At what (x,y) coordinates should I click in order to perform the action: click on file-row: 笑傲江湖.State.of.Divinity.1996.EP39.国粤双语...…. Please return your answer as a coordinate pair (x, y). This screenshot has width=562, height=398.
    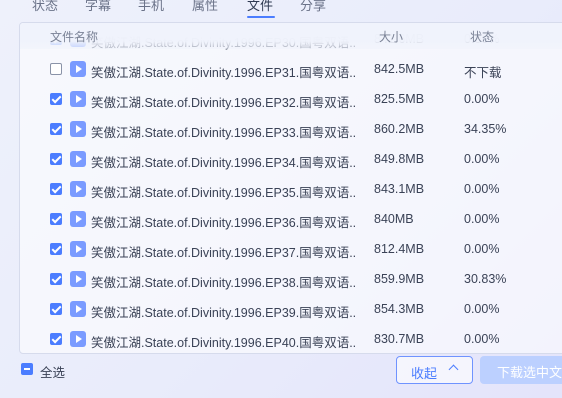
    Looking at the image, I should click on (291, 311).